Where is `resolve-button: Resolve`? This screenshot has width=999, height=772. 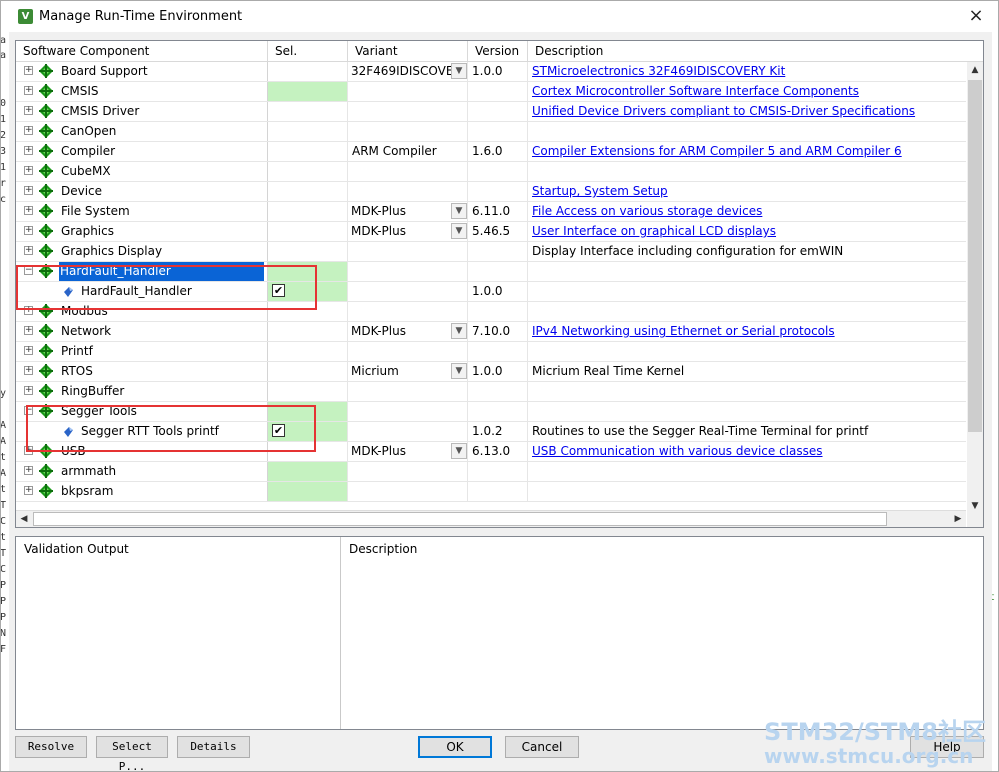
resolve-button: Resolve is located at coordinates (51, 747).